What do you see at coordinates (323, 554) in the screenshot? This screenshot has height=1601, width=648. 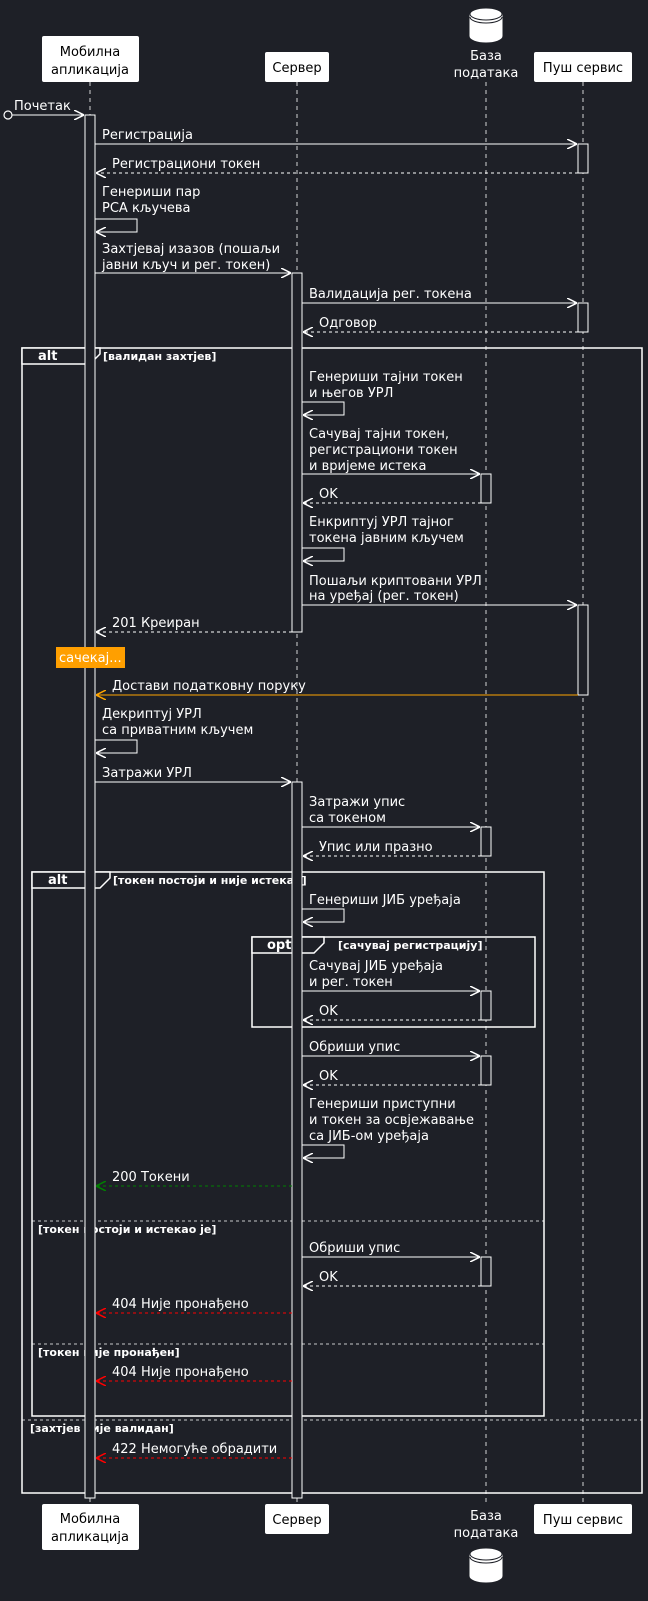 I see `arrow-encrypt-url` at bounding box center [323, 554].